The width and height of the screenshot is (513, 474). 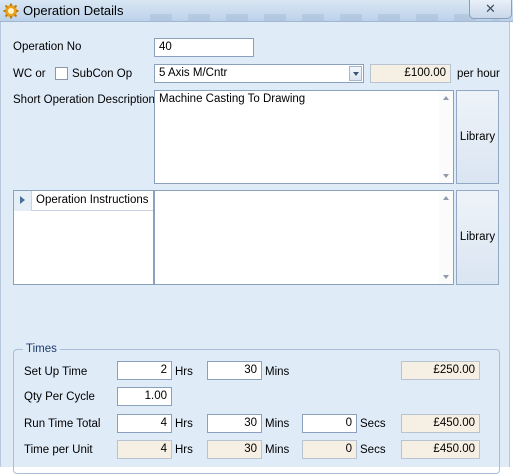 What do you see at coordinates (41, 349) in the screenshot?
I see `times-group-title: Times` at bounding box center [41, 349].